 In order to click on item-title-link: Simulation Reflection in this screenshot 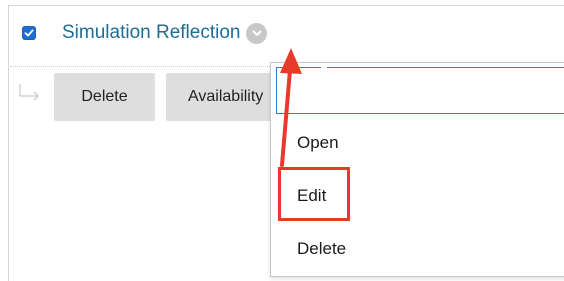, I will do `click(151, 33)`.